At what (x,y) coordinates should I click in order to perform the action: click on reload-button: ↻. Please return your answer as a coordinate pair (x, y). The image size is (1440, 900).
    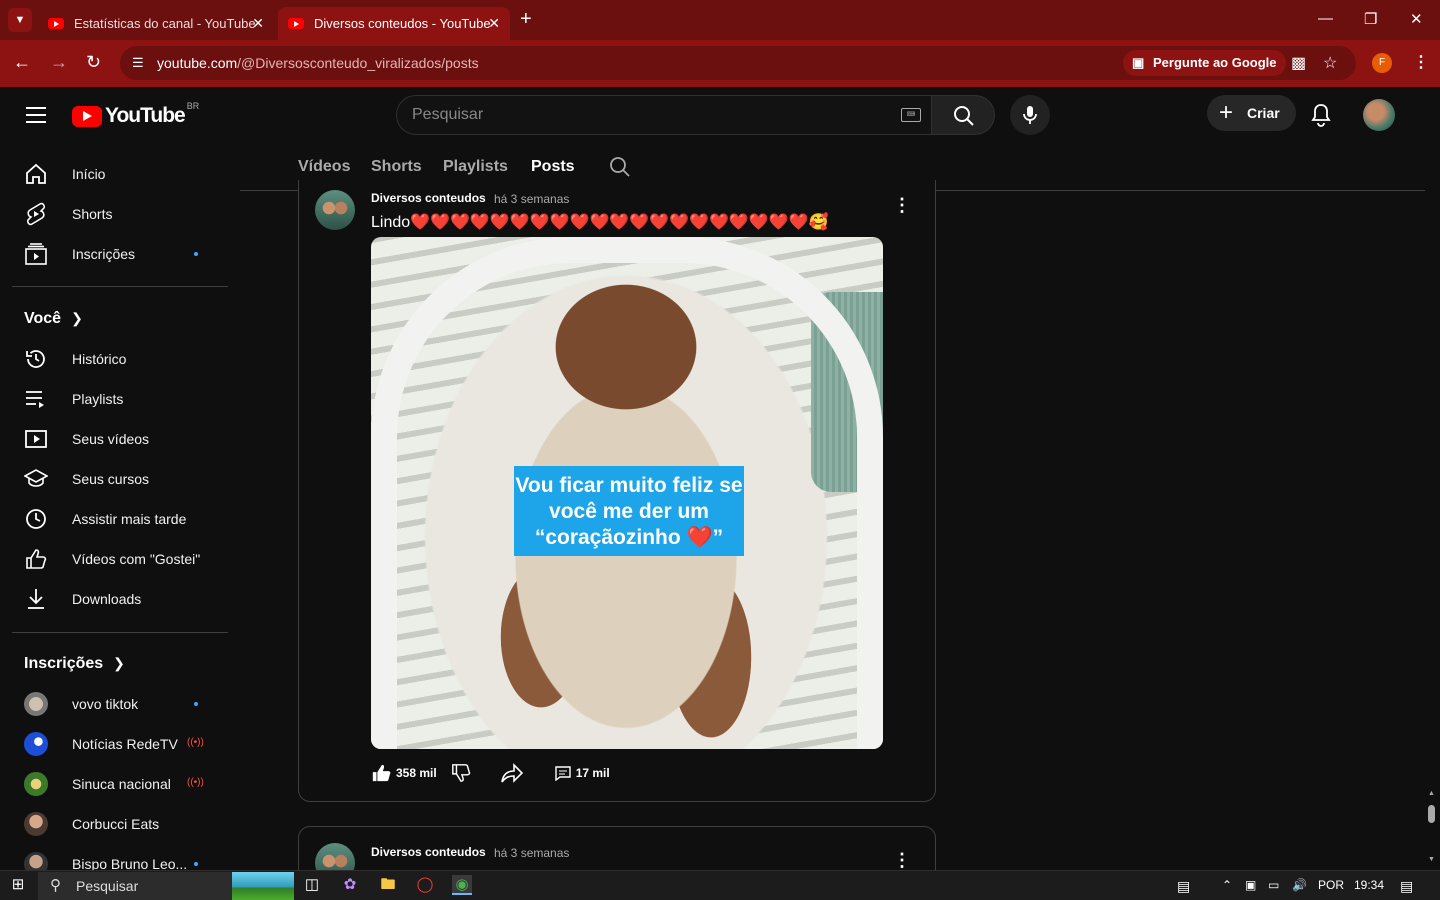
    Looking at the image, I should click on (93, 62).